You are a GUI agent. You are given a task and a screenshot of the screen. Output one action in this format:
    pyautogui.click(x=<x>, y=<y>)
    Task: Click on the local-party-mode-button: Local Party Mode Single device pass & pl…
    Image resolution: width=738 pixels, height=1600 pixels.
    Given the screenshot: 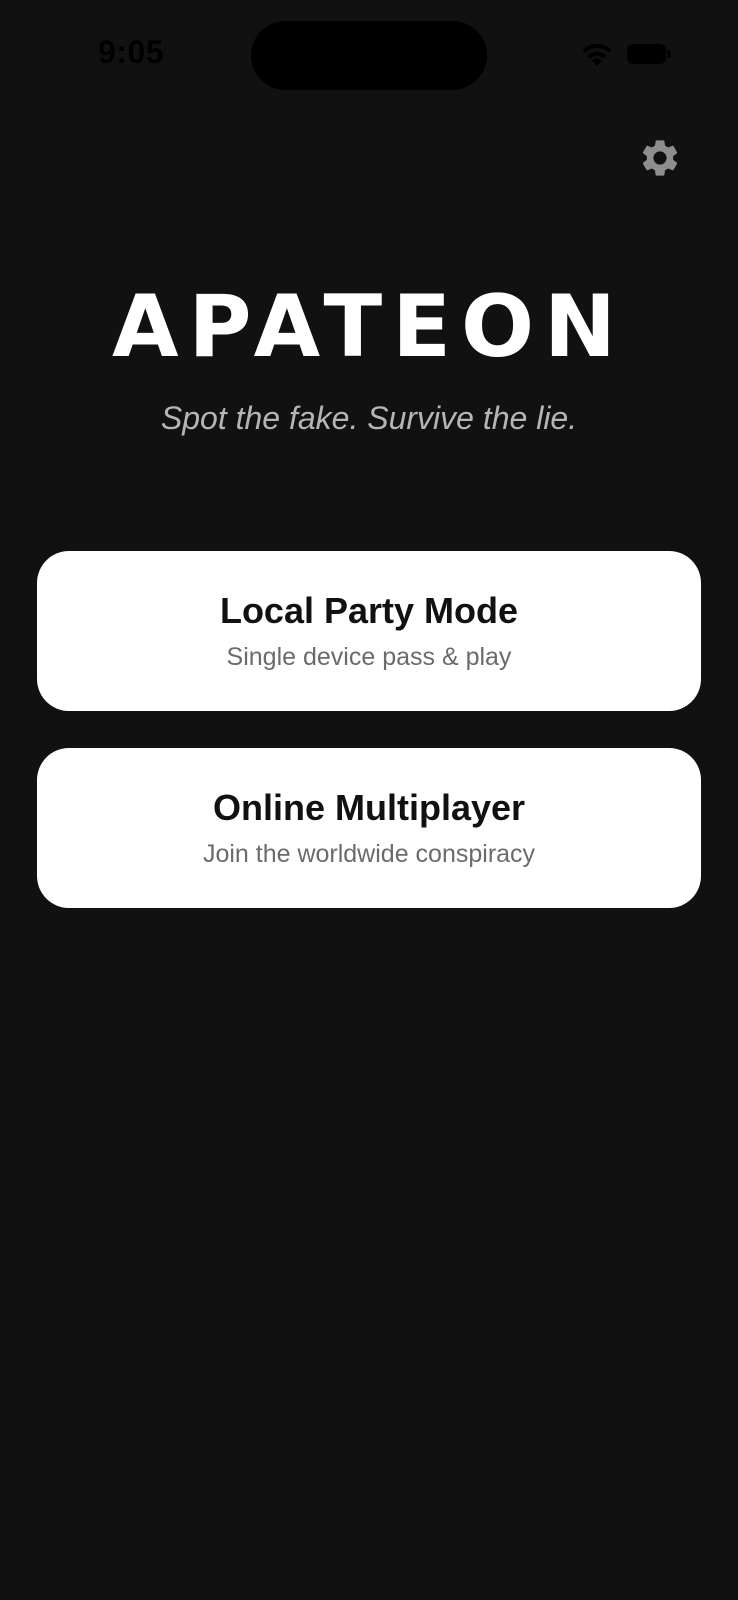 What is the action you would take?
    pyautogui.click(x=369, y=631)
    